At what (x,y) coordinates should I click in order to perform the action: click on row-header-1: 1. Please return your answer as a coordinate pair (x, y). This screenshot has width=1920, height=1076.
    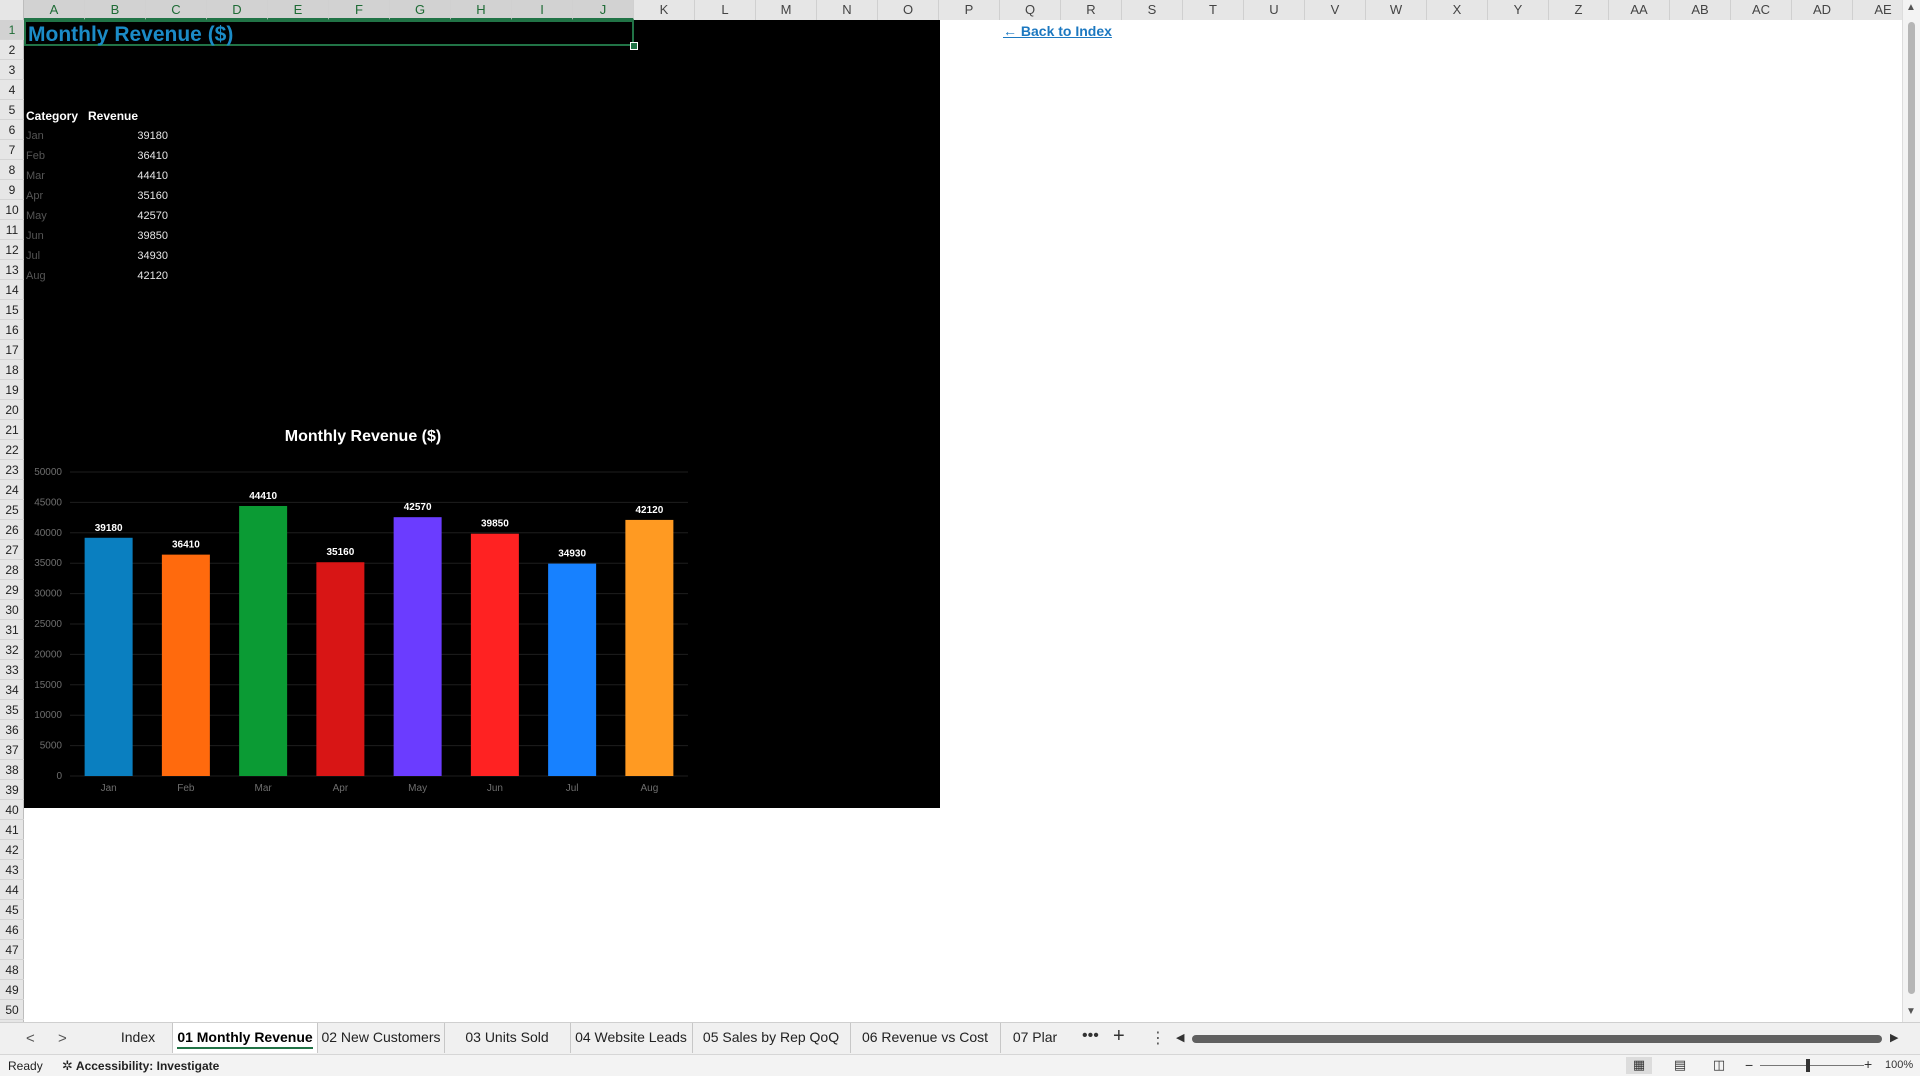
    Looking at the image, I should click on (12, 30).